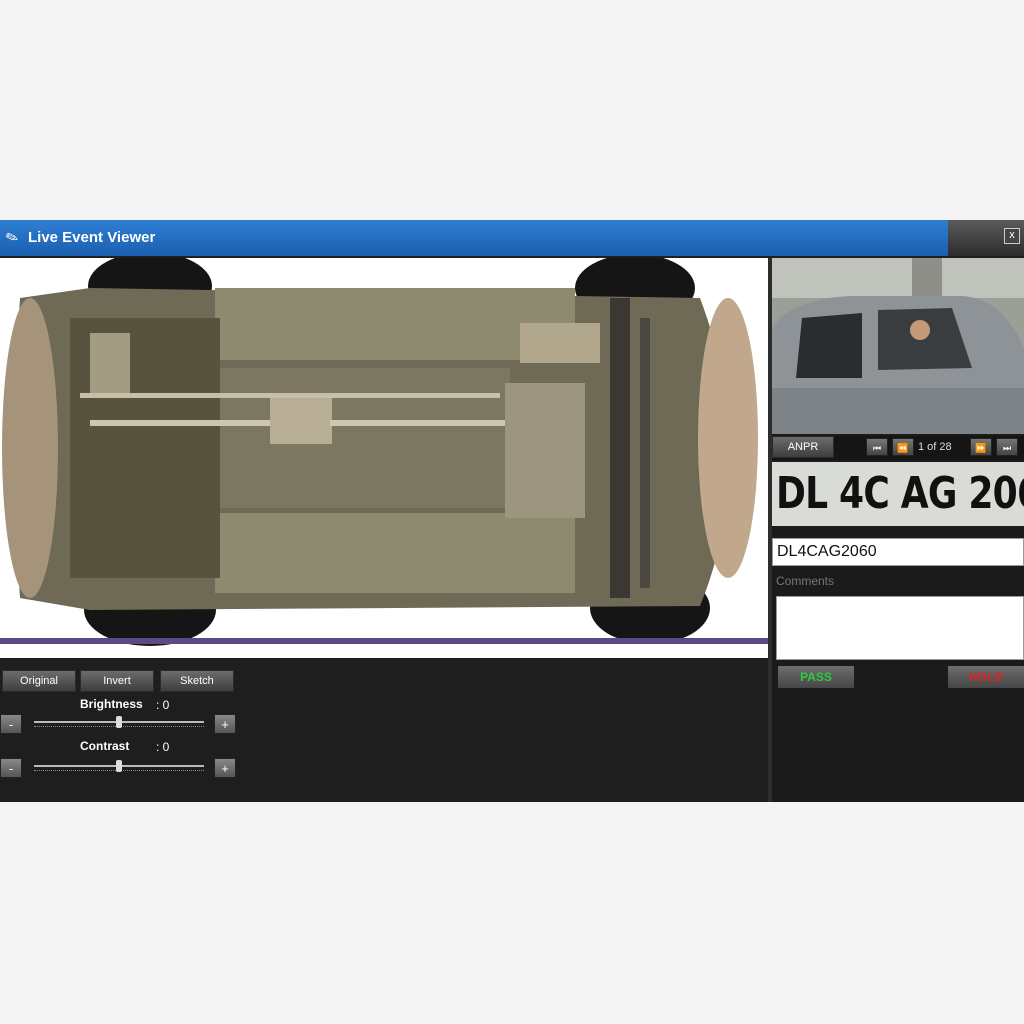  Describe the element at coordinates (39, 681) in the screenshot. I see `original-button: Original` at that location.